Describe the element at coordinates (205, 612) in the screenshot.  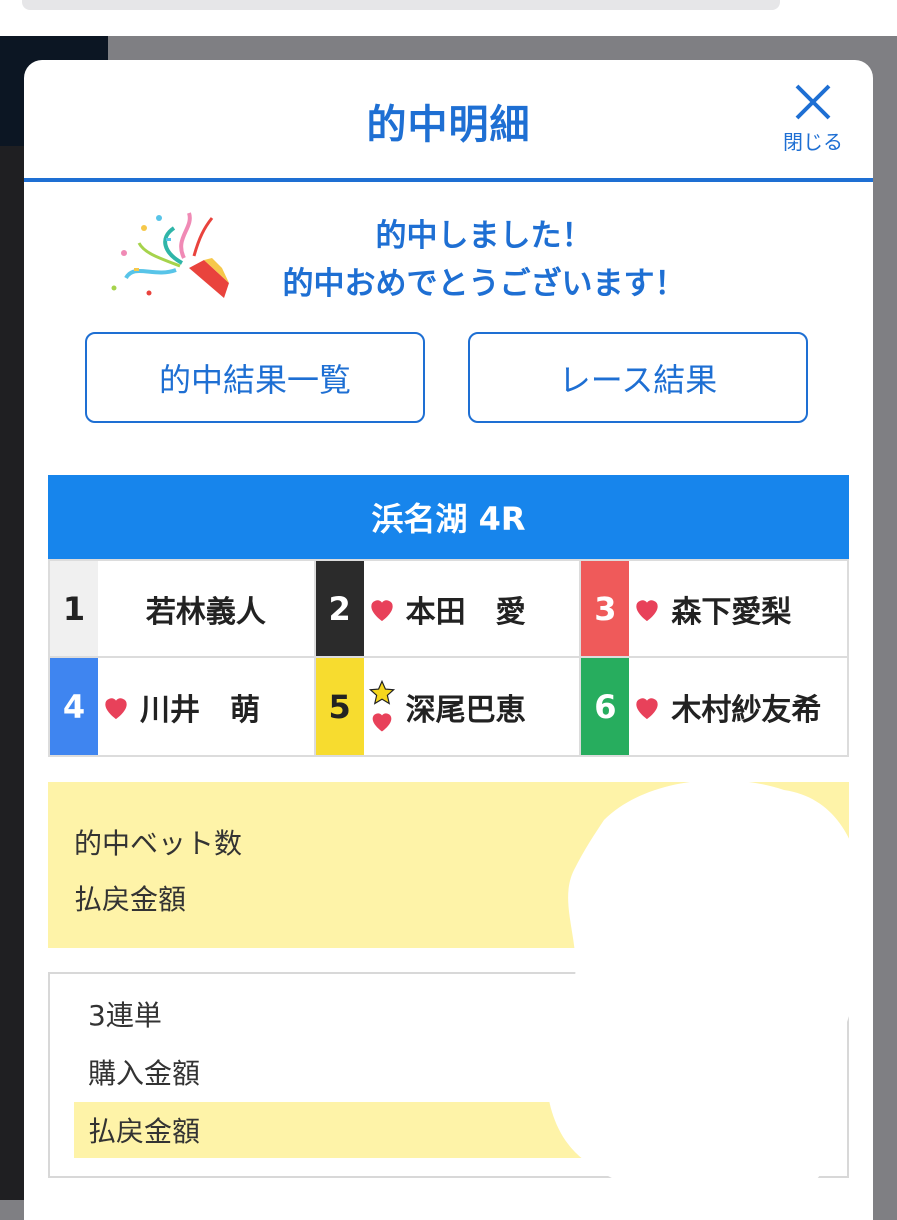
I see `racer-name: 若林義人` at that location.